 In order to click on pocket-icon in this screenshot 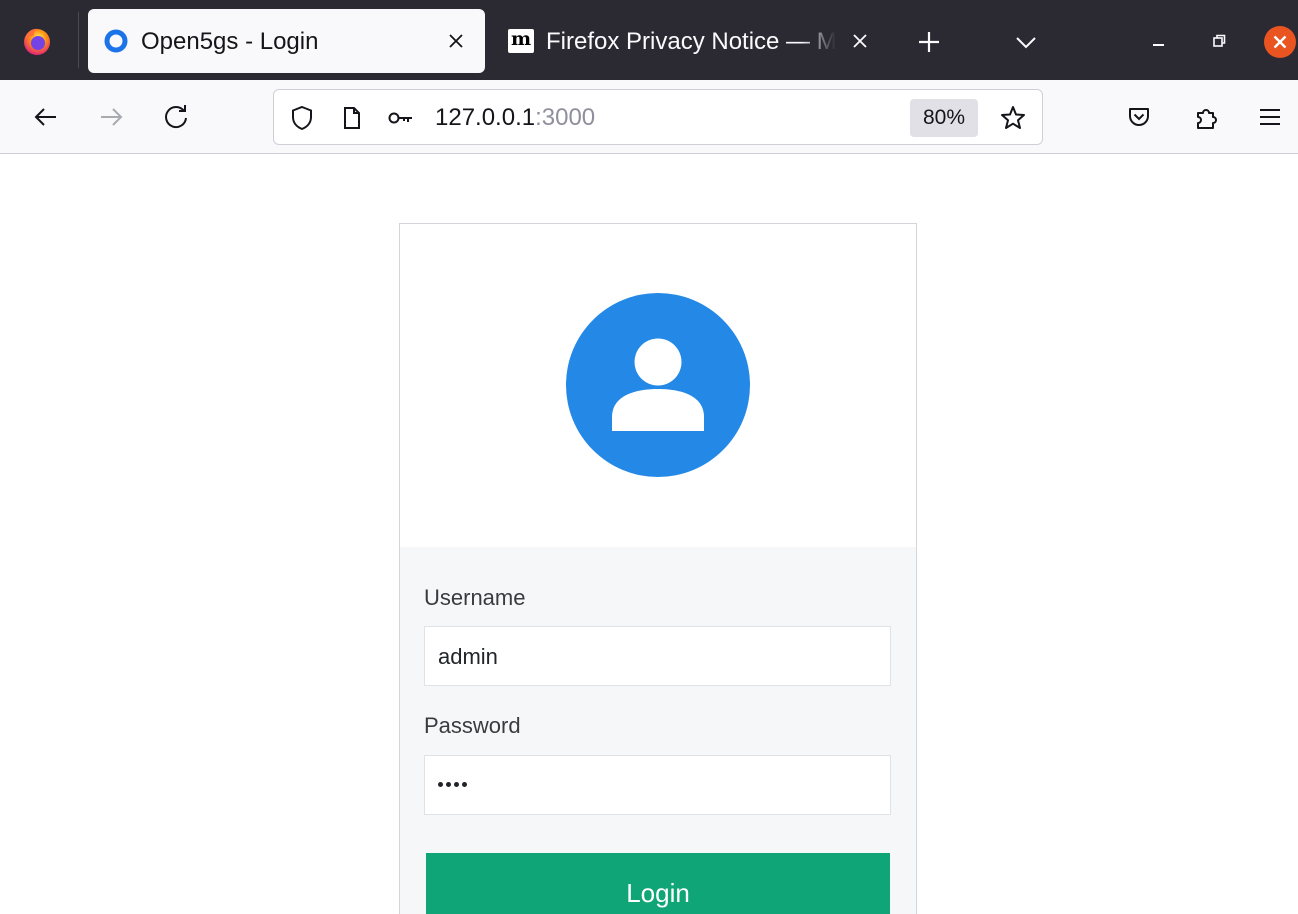, I will do `click(1139, 117)`.